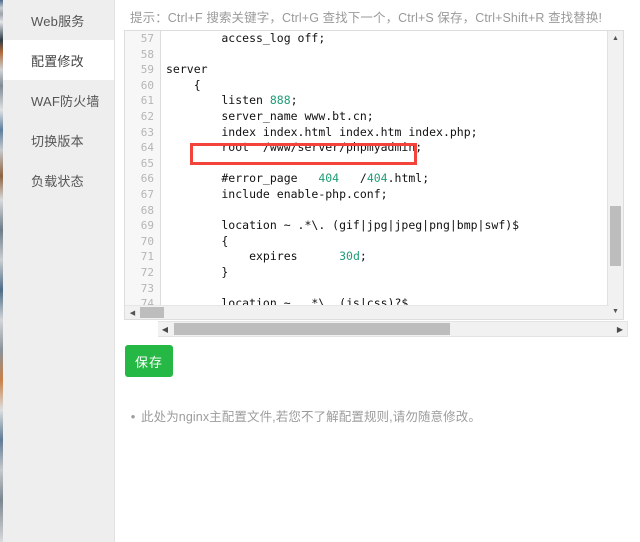  What do you see at coordinates (65, 101) in the screenshot?
I see `sidebar-item-label: WAF防火墙` at bounding box center [65, 101].